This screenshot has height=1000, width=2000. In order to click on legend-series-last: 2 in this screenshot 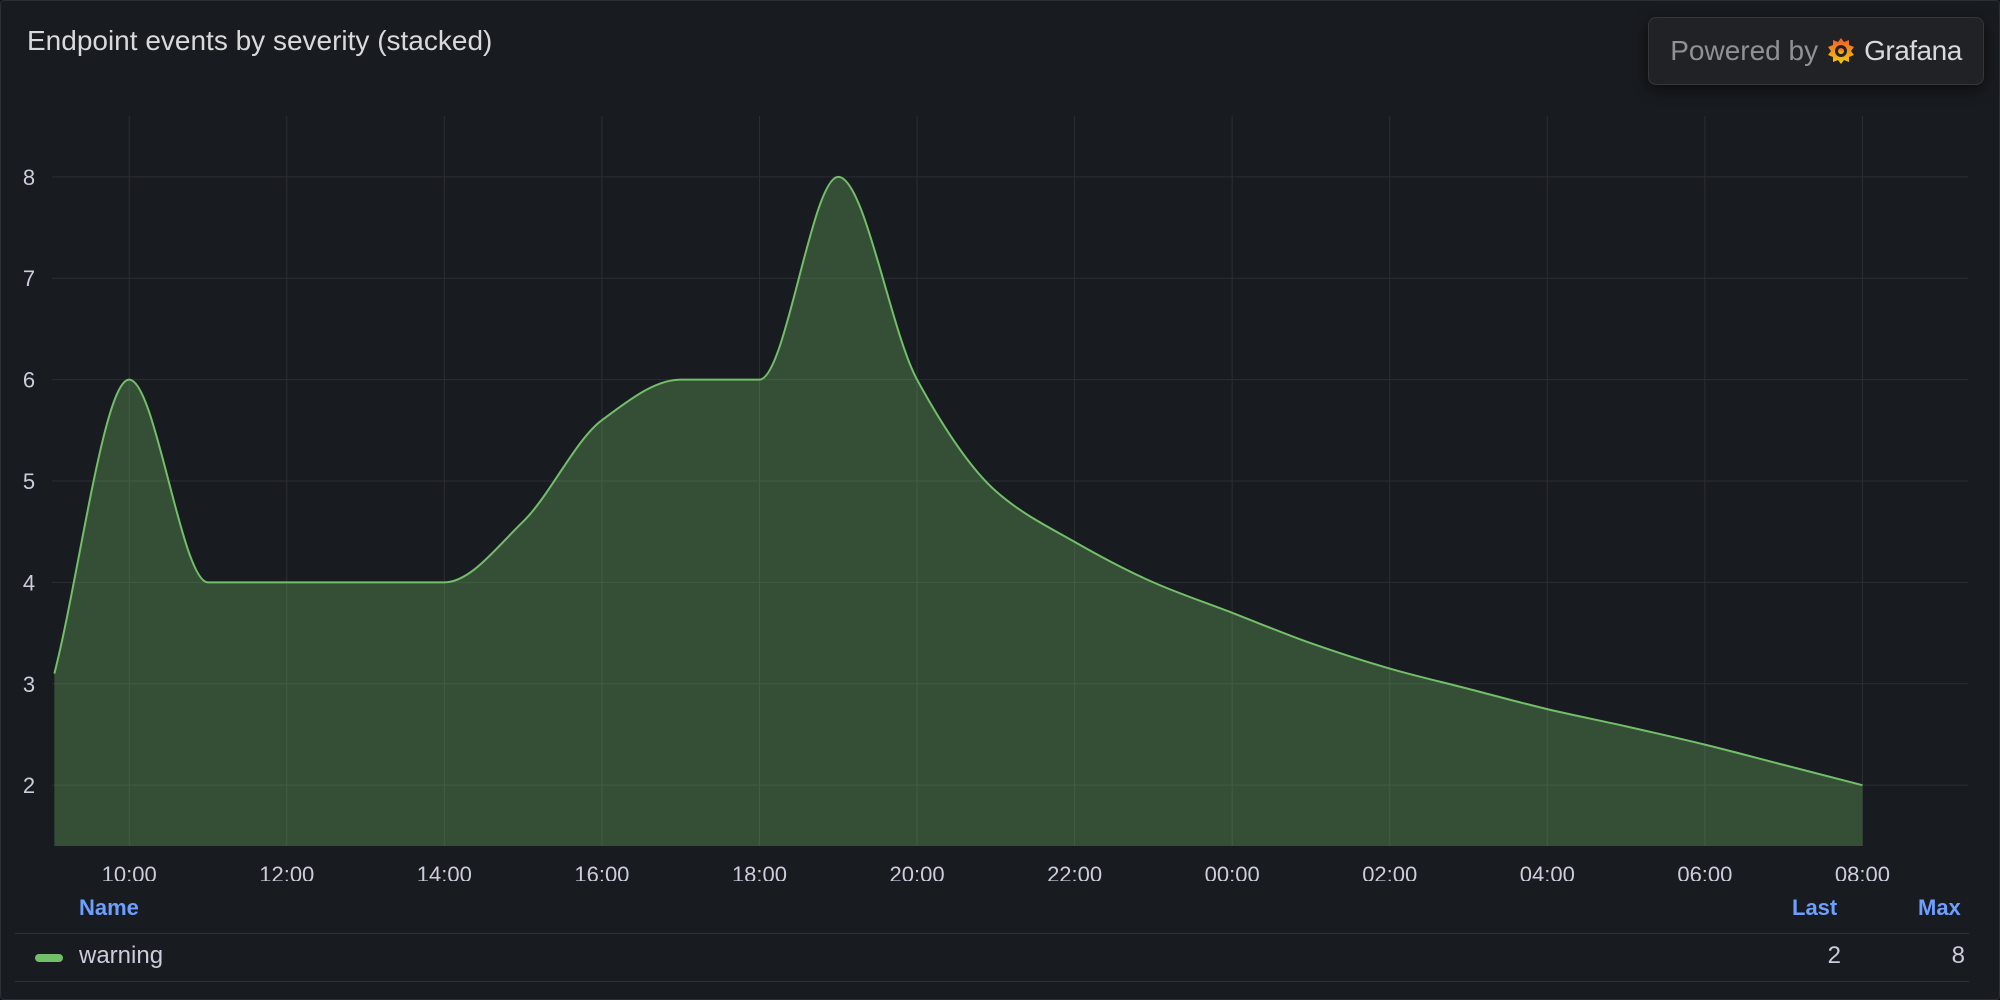, I will do `click(1834, 955)`.